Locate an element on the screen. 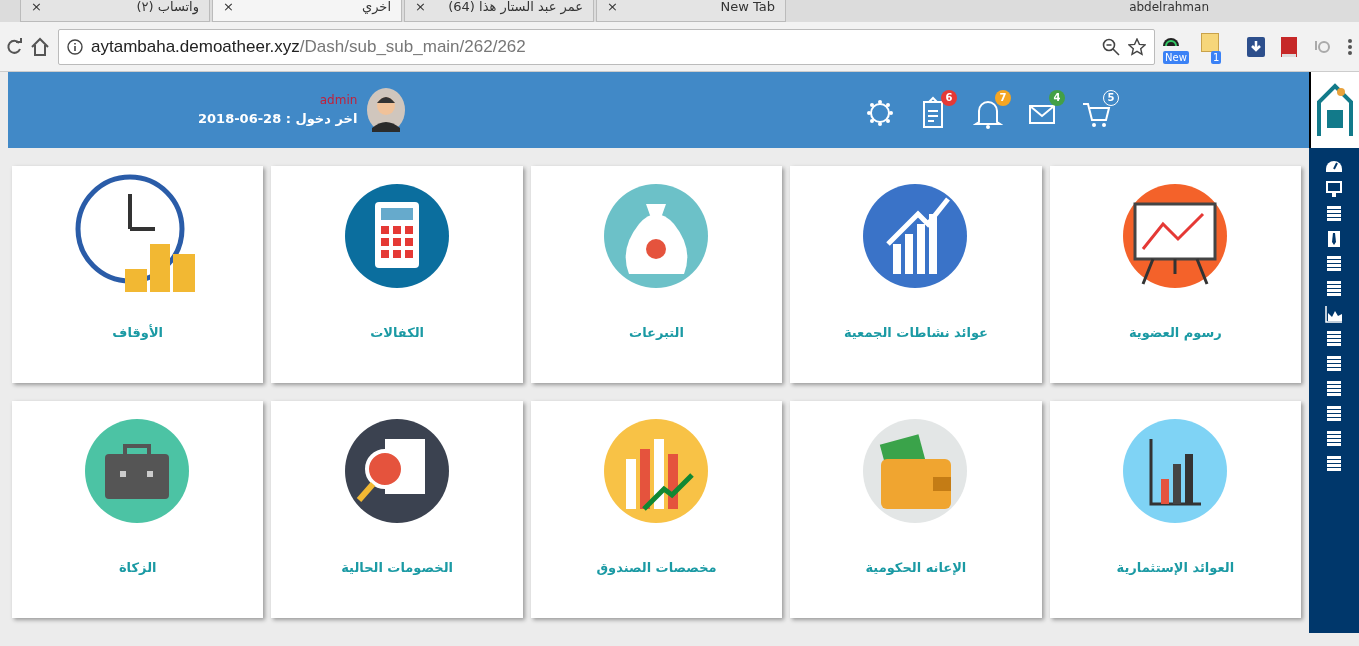  username: admin is located at coordinates (338, 101).